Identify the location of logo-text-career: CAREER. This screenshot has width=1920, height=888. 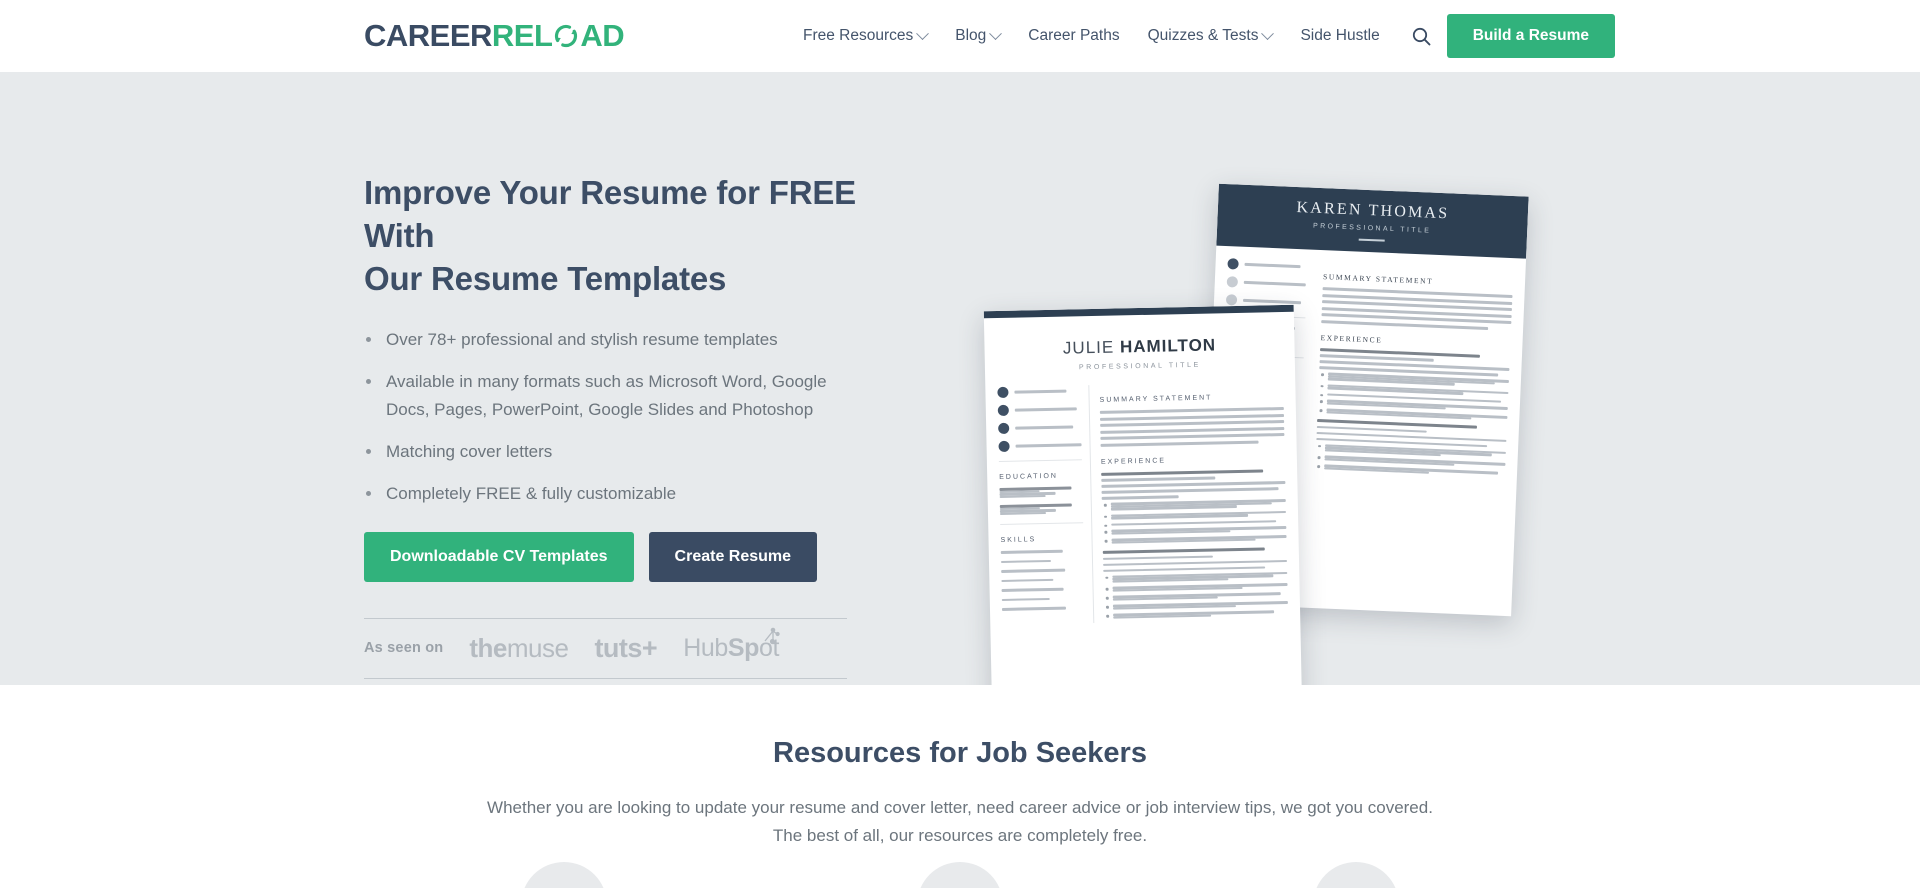
(428, 35).